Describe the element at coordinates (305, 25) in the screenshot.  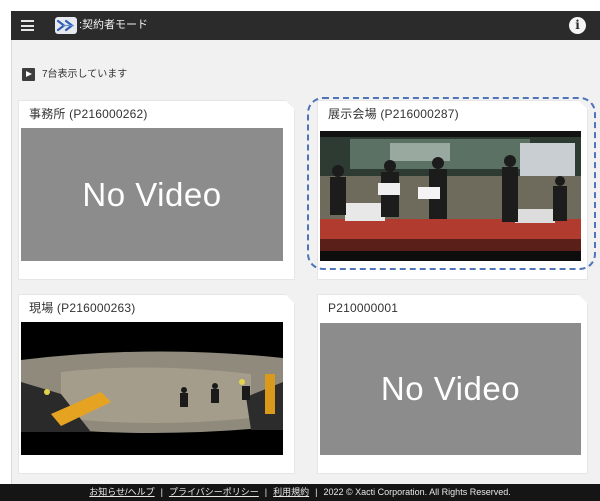
I see `top-bar: :契約者モード i` at that location.